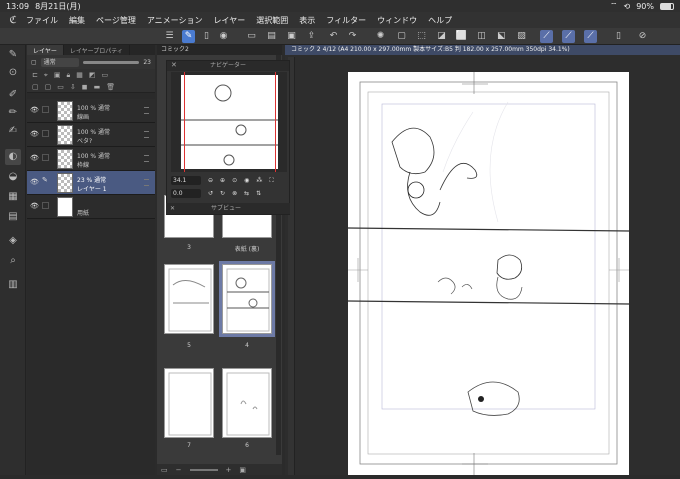  What do you see at coordinates (590, 36) in the screenshot?
I see `snap-grid-icon: ⟋` at bounding box center [590, 36].